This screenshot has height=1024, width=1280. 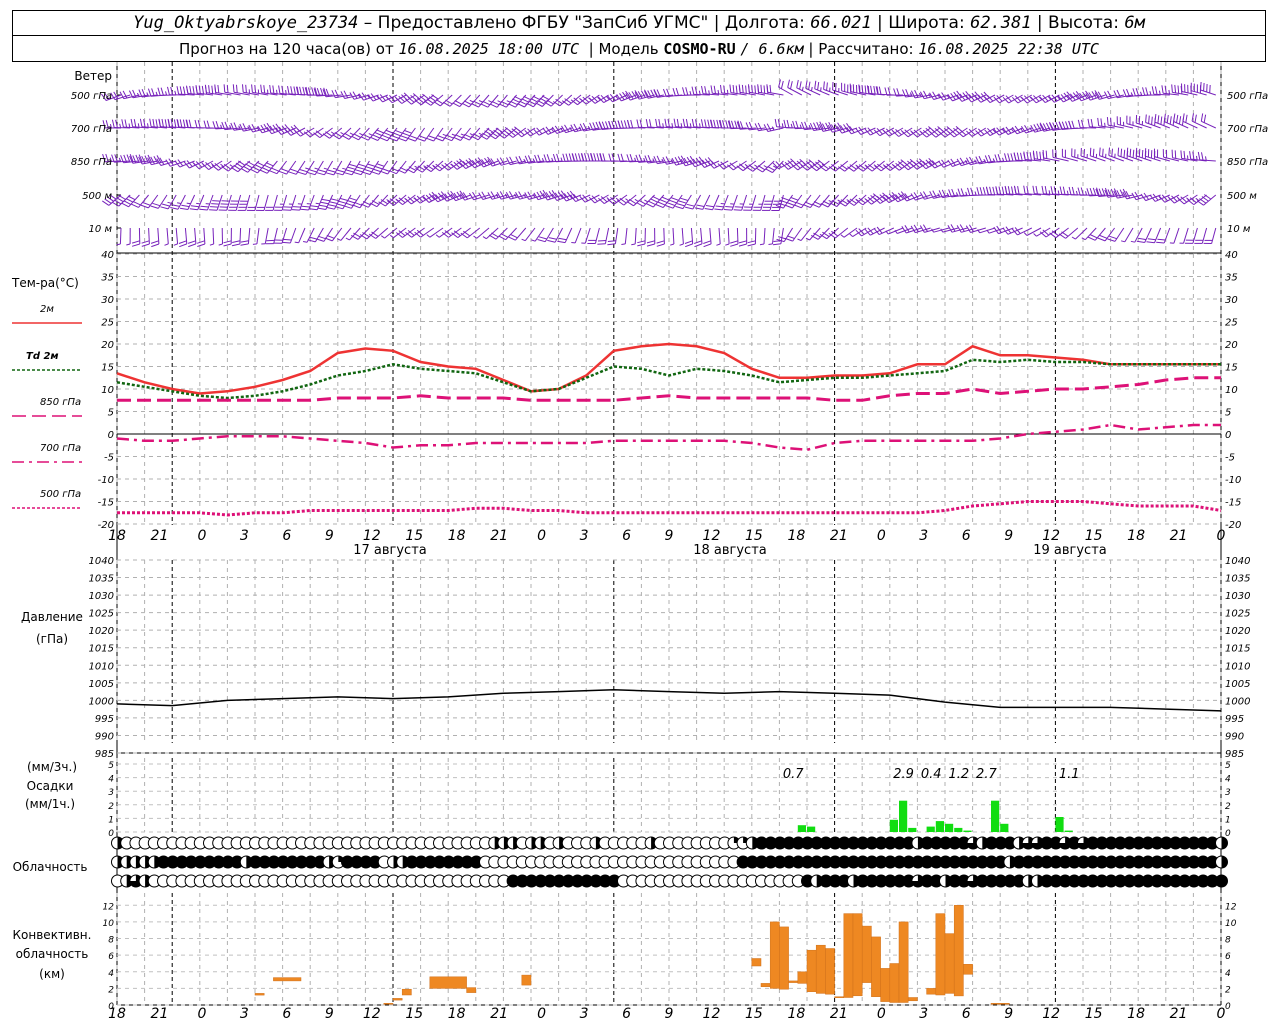 I want to click on cloud-symbol, so click(x=1221, y=881).